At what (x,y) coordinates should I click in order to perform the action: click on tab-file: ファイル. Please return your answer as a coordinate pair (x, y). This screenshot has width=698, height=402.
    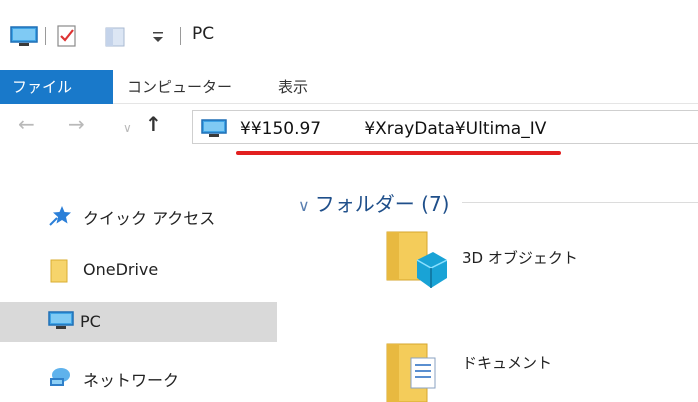
    Looking at the image, I should click on (56, 87).